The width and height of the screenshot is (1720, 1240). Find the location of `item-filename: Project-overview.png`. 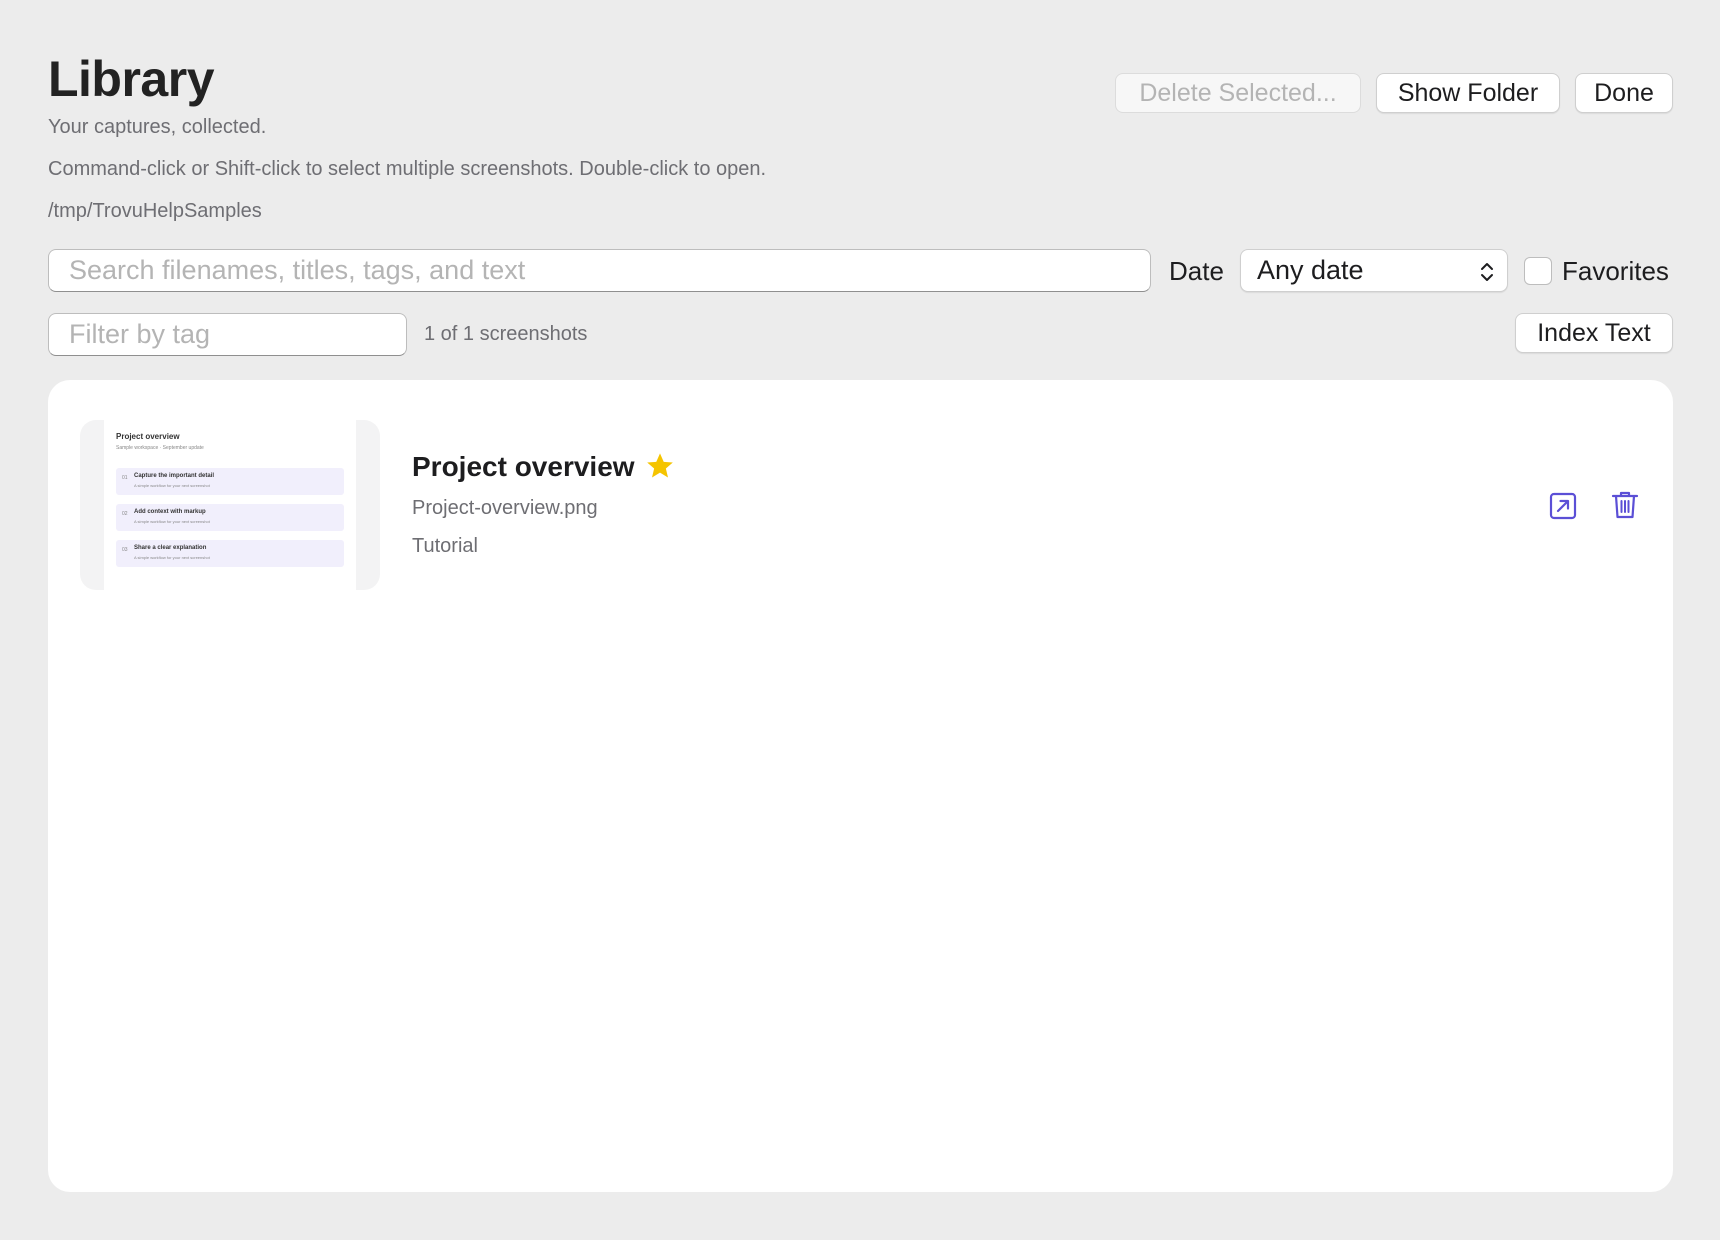

item-filename: Project-overview.png is located at coordinates (505, 508).